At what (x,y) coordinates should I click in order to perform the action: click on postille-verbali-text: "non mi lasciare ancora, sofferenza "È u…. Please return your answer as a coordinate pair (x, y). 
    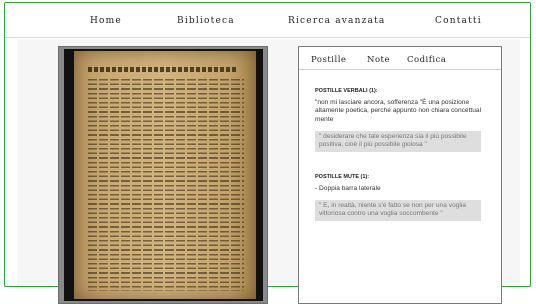
    Looking at the image, I should click on (398, 111).